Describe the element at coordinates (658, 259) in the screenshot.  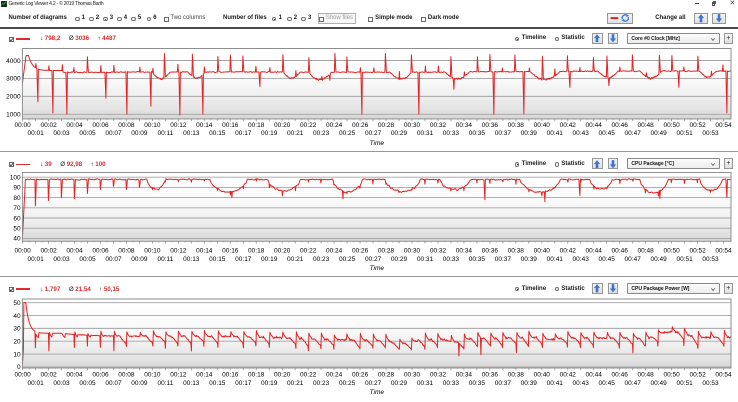
I see `svg-text: 00:49` at that location.